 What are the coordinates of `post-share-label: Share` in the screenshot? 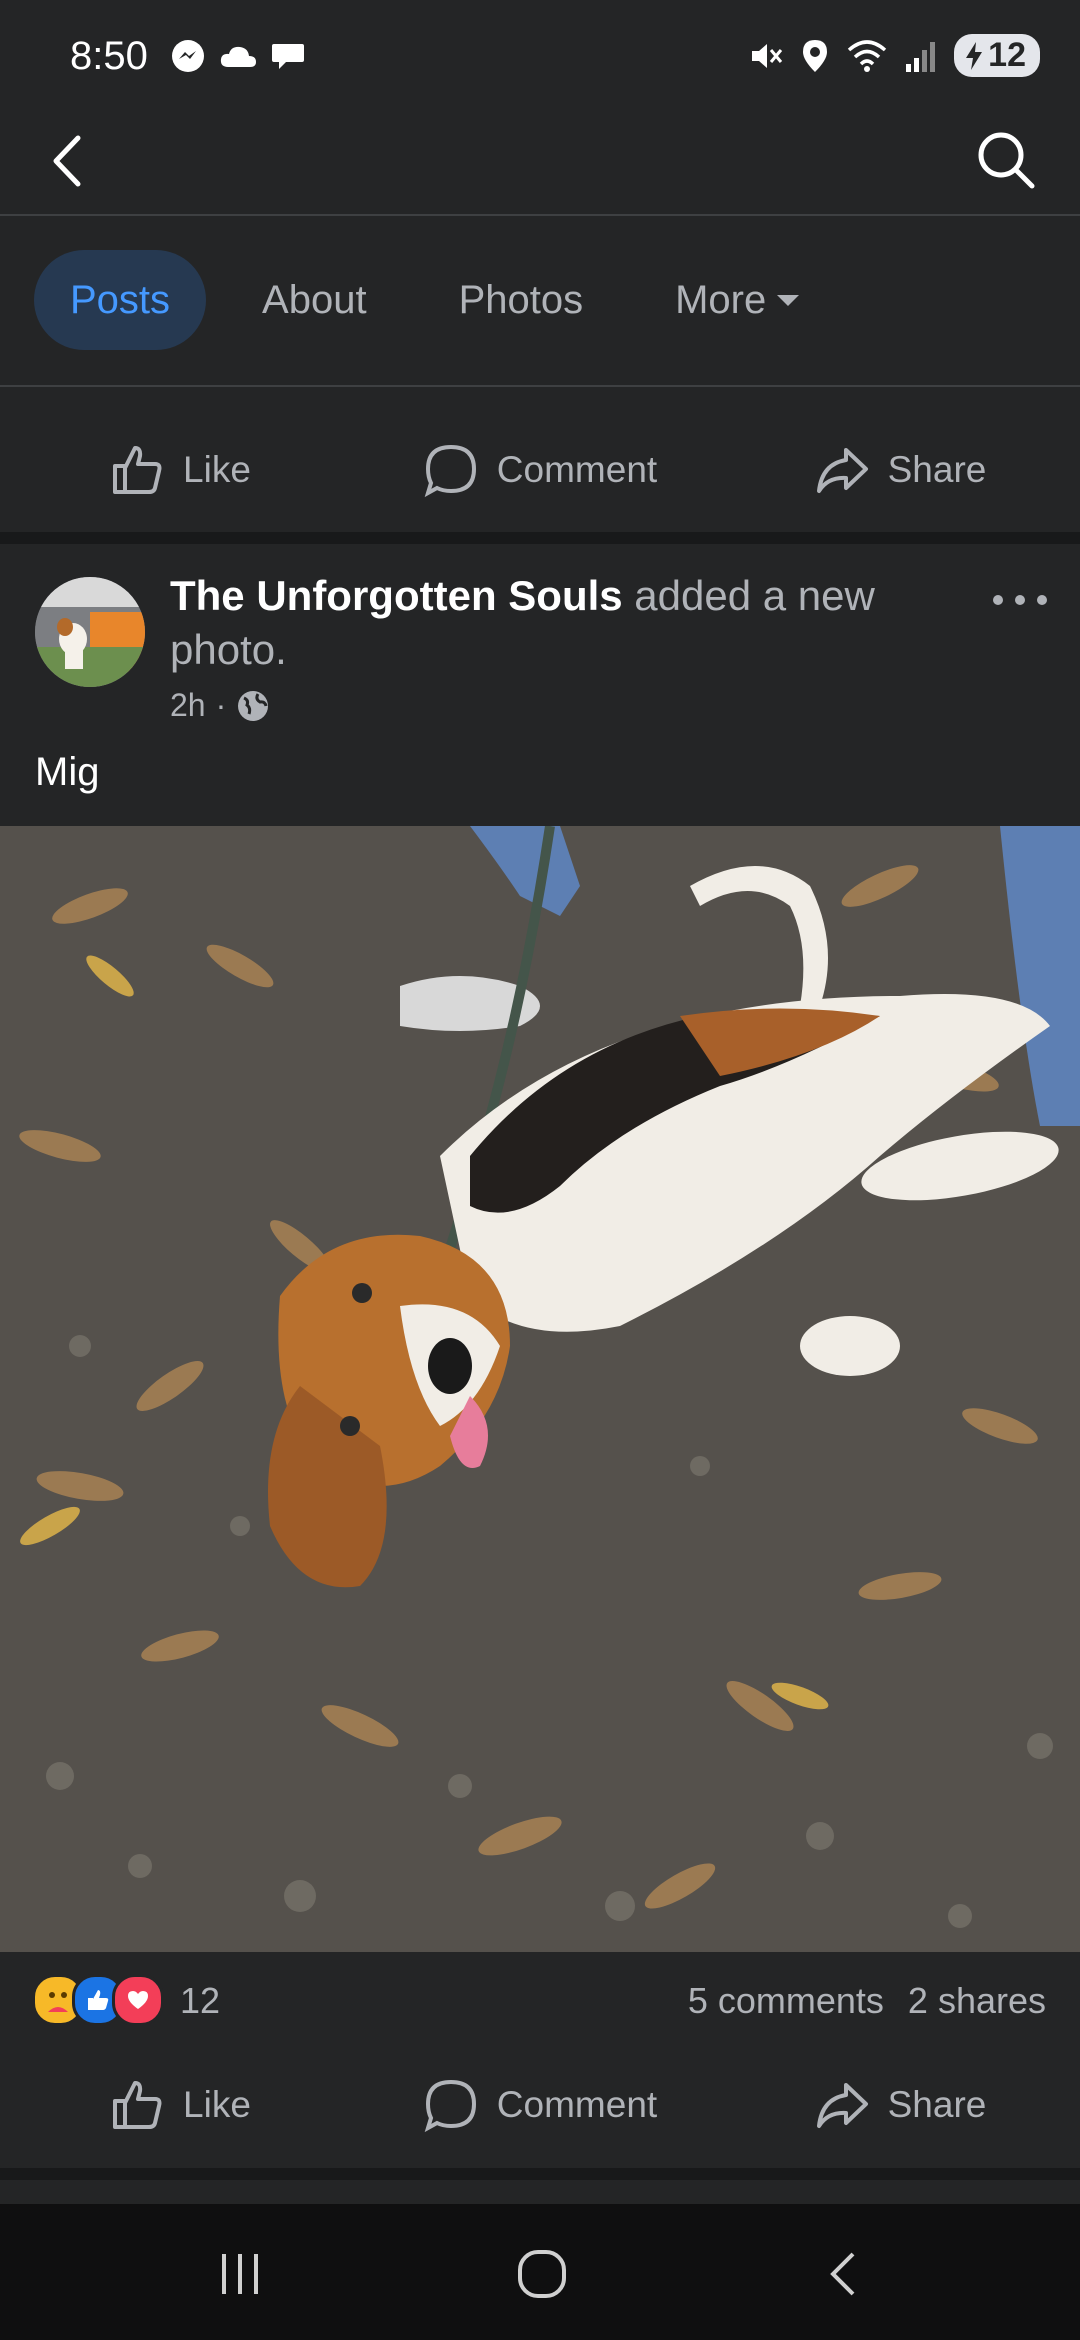 It's located at (937, 2104).